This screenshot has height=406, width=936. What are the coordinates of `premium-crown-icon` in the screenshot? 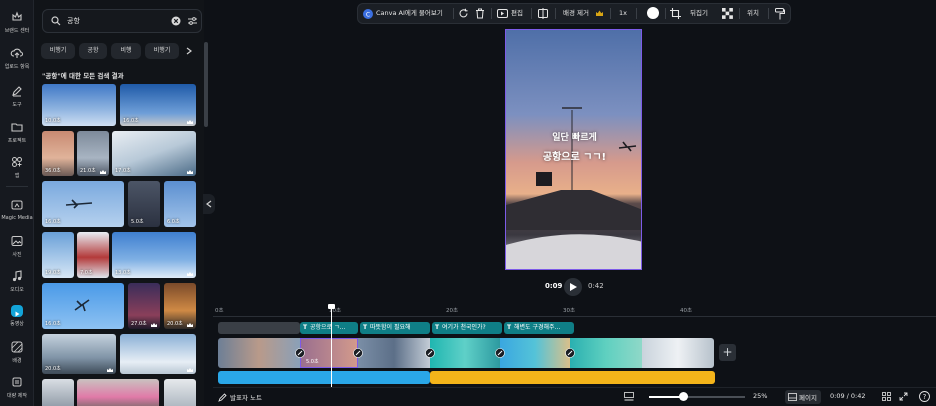 It's located at (154, 325).